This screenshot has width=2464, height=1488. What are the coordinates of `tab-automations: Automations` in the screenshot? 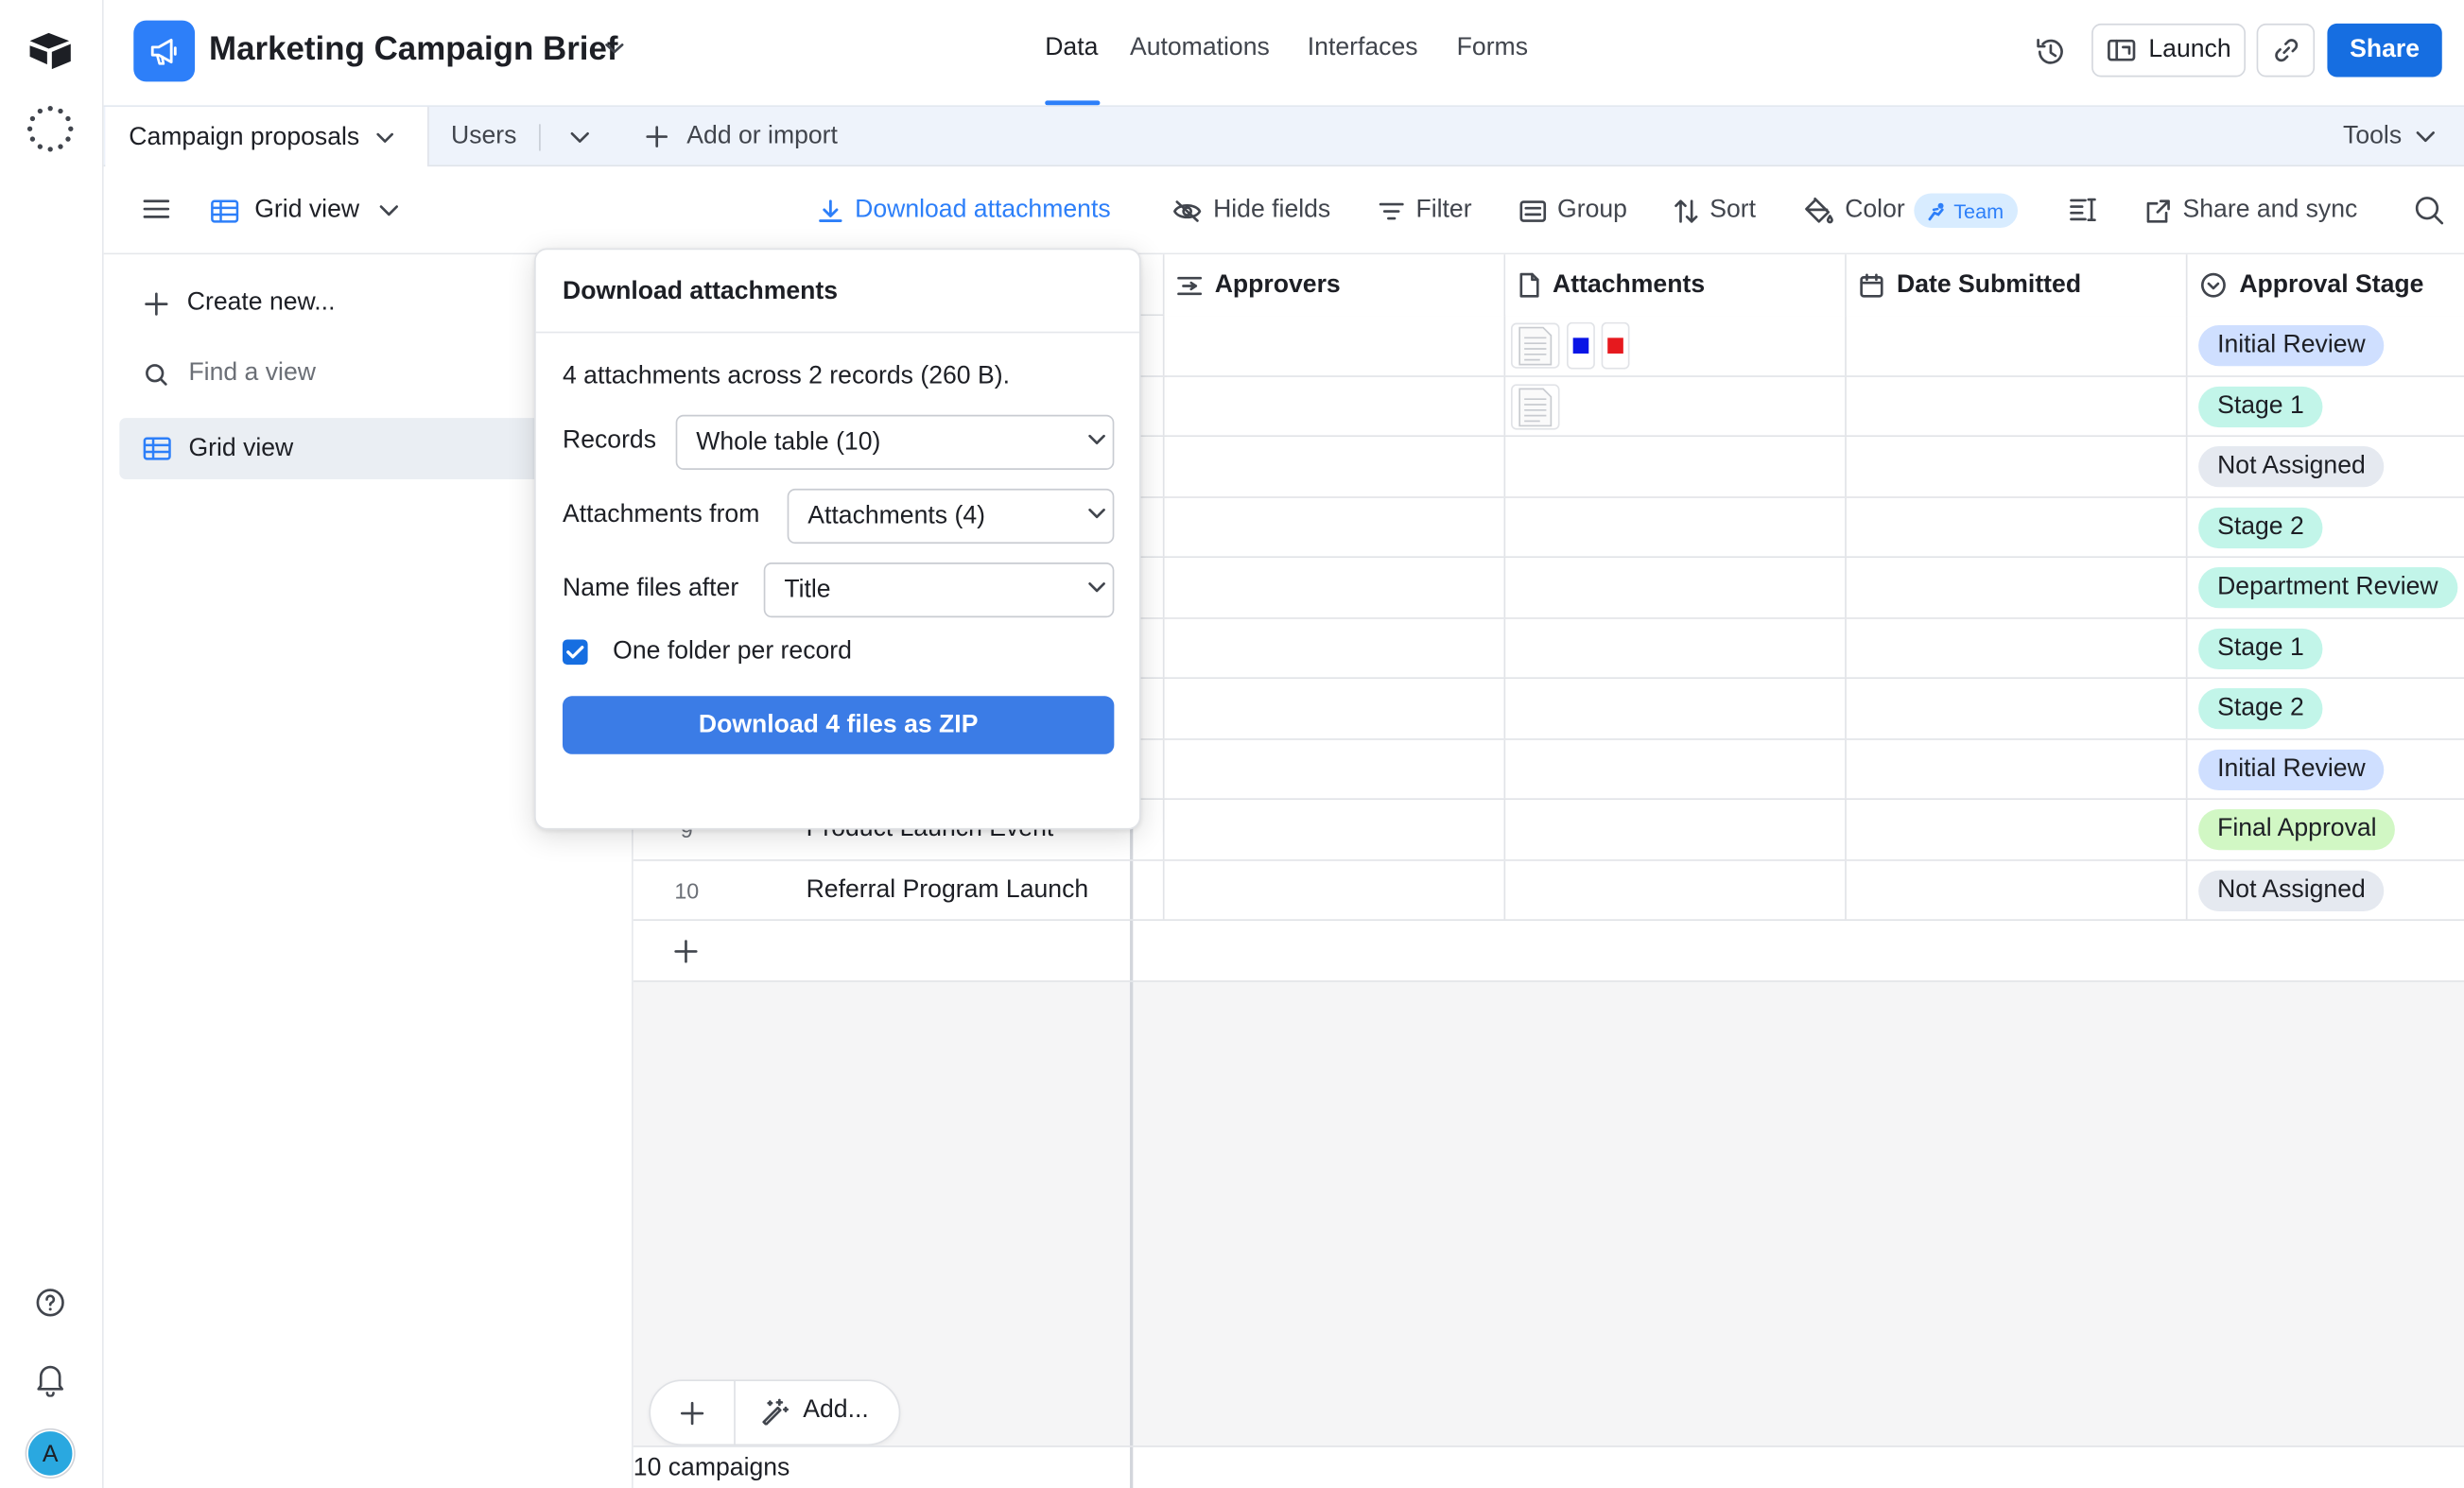 It's located at (1200, 49).